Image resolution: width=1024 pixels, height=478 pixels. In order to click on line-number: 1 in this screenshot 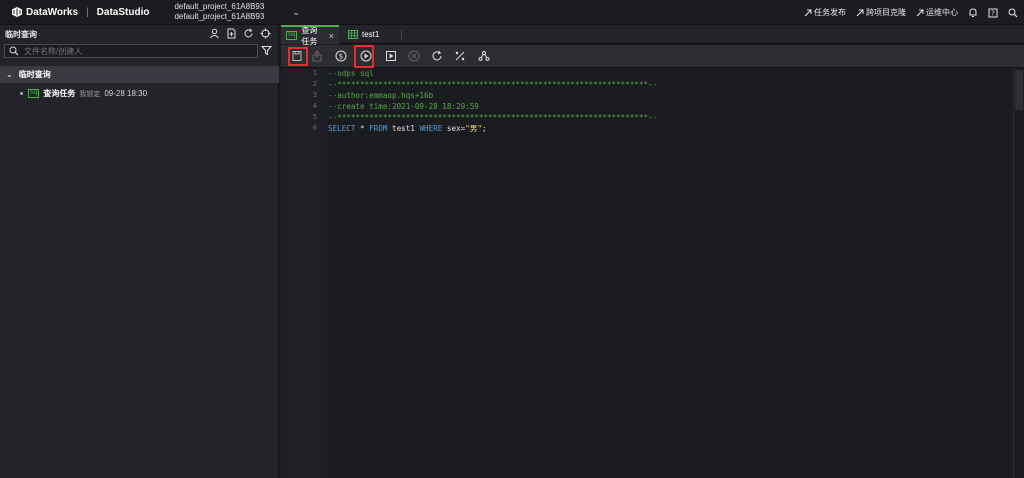, I will do `click(314, 73)`.